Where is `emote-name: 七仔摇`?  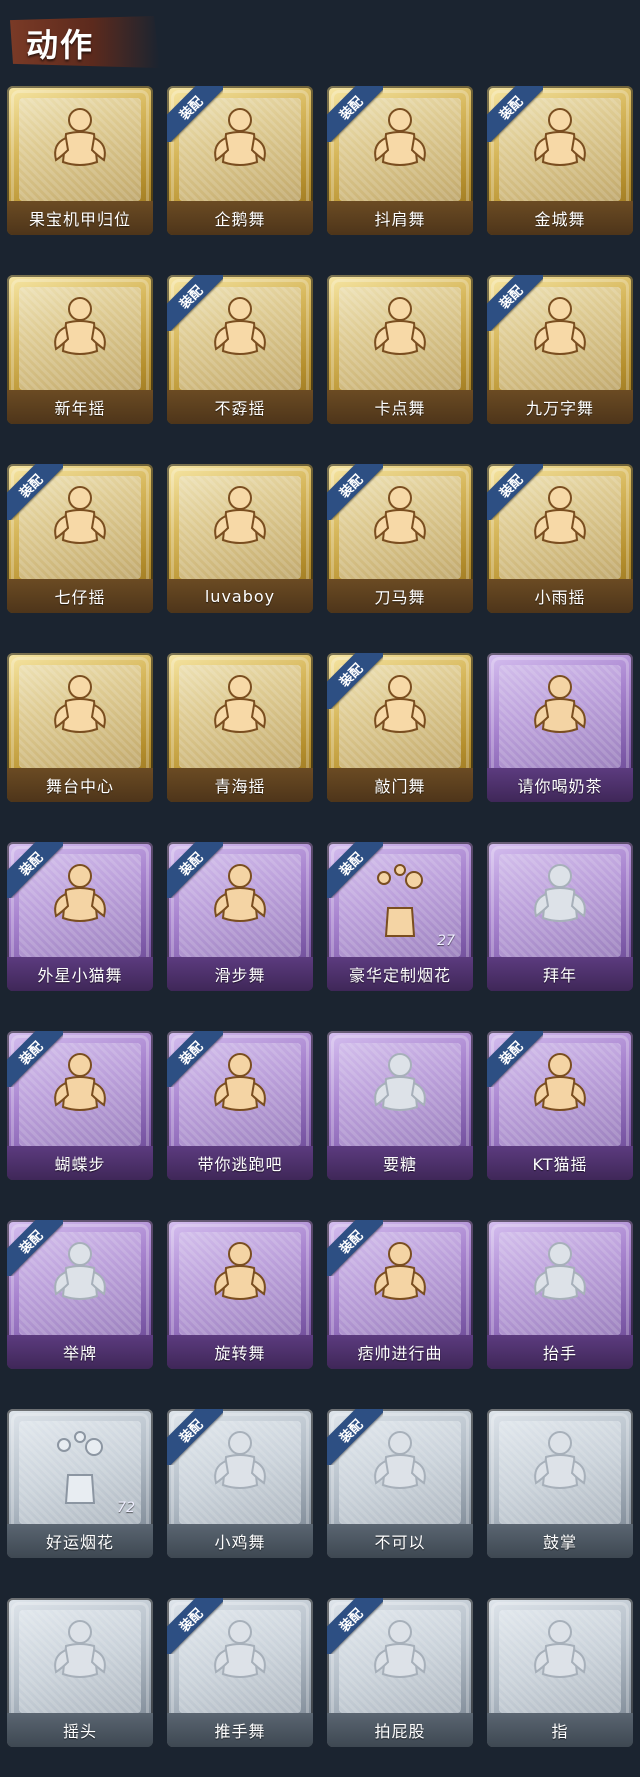
emote-name: 七仔摇 is located at coordinates (80, 597).